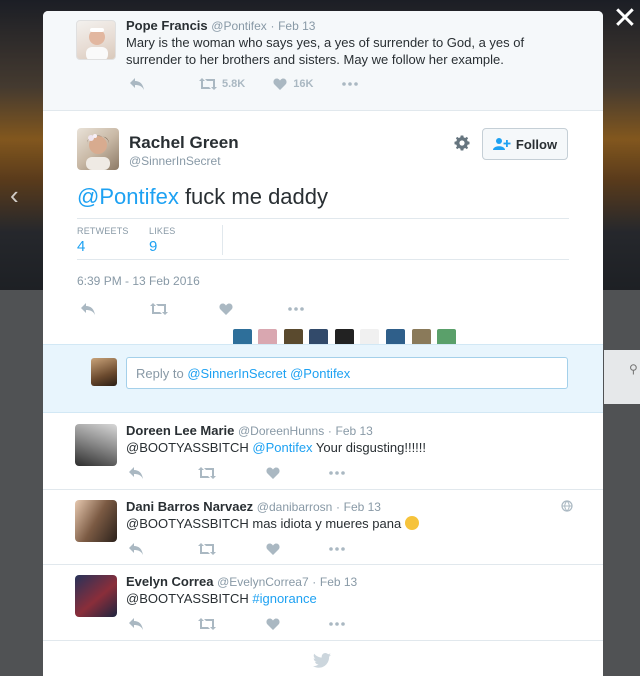  I want to click on twitter-bird-icon, so click(322, 660).